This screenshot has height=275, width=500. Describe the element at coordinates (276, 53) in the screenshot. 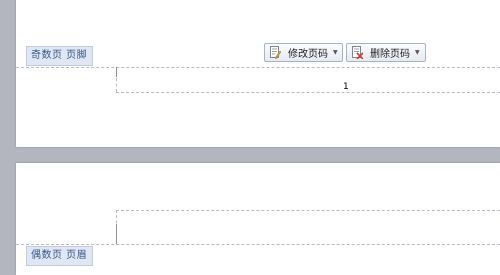

I see `edit-page-number-icon` at that location.